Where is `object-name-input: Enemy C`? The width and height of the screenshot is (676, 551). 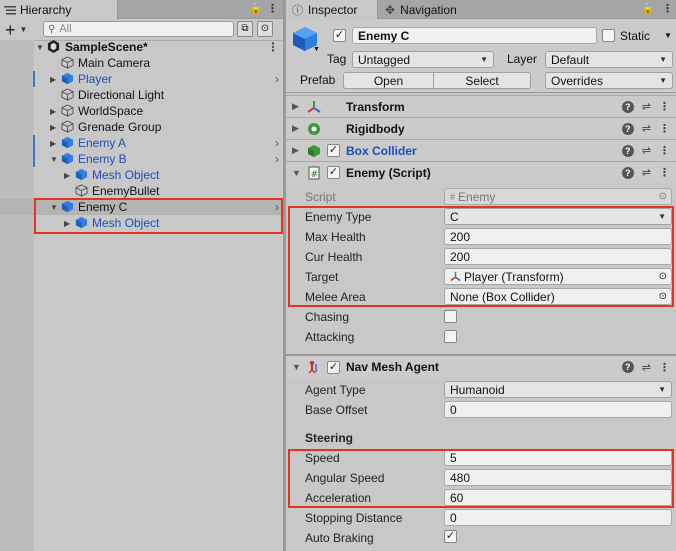
object-name-input: Enemy C is located at coordinates (474, 35).